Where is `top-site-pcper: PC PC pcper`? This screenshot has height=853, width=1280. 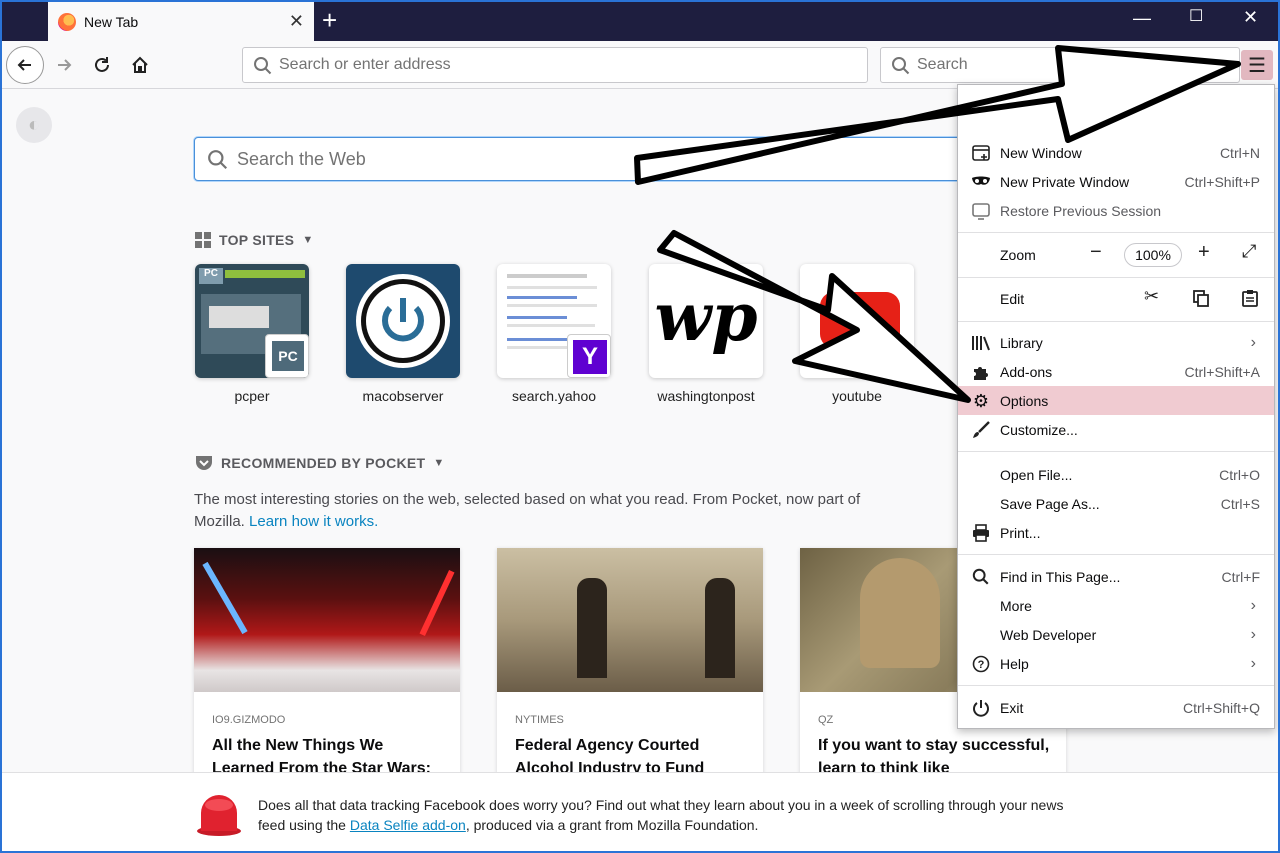
top-site-pcper: PC PC pcper is located at coordinates (252, 334).